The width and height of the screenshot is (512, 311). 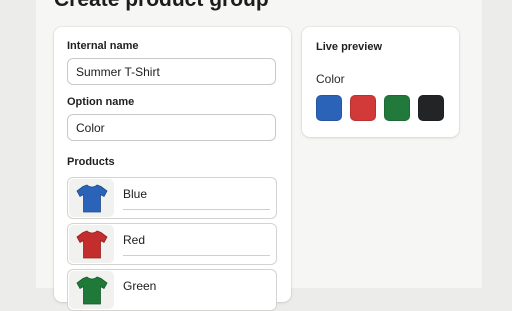 I want to click on internal-name-input, so click(x=171, y=71).